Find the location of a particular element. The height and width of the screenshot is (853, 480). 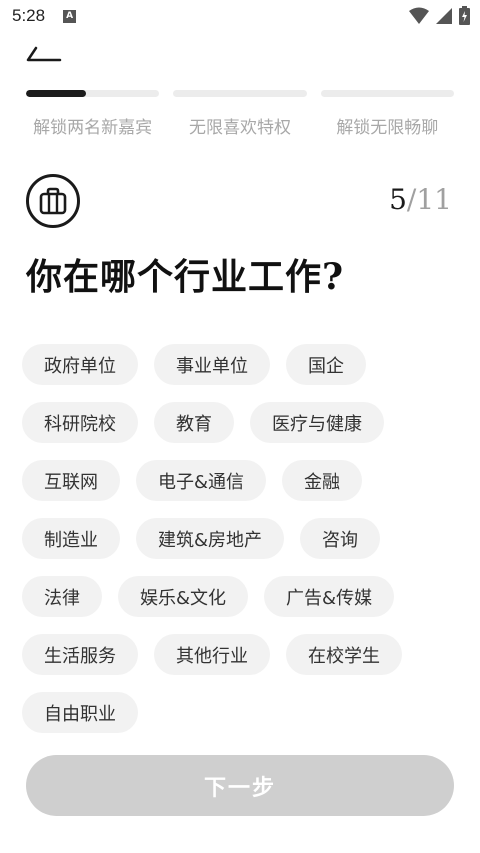

status-time: 5:28 is located at coordinates (29, 15).